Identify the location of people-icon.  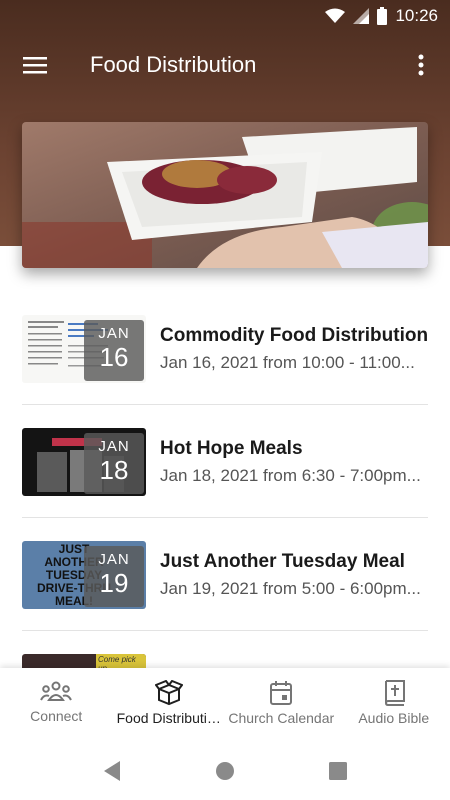
(56, 691).